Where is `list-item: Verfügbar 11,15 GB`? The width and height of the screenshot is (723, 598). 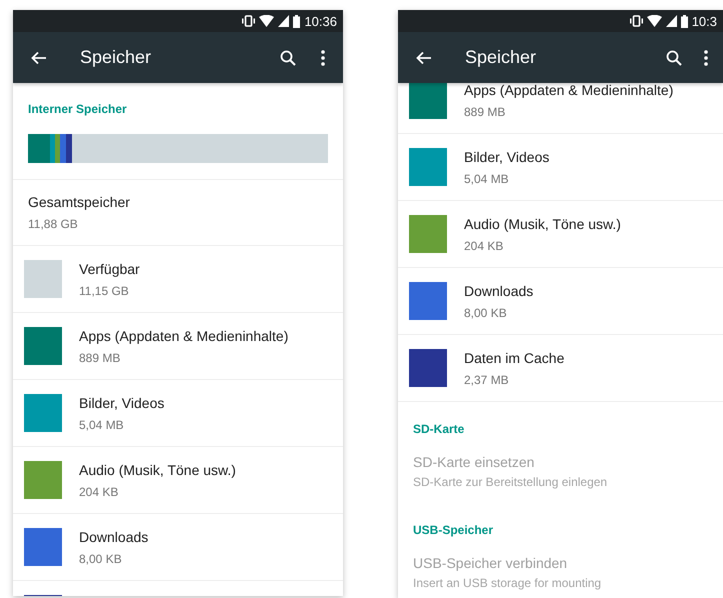 list-item: Verfügbar 11,15 GB is located at coordinates (178, 279).